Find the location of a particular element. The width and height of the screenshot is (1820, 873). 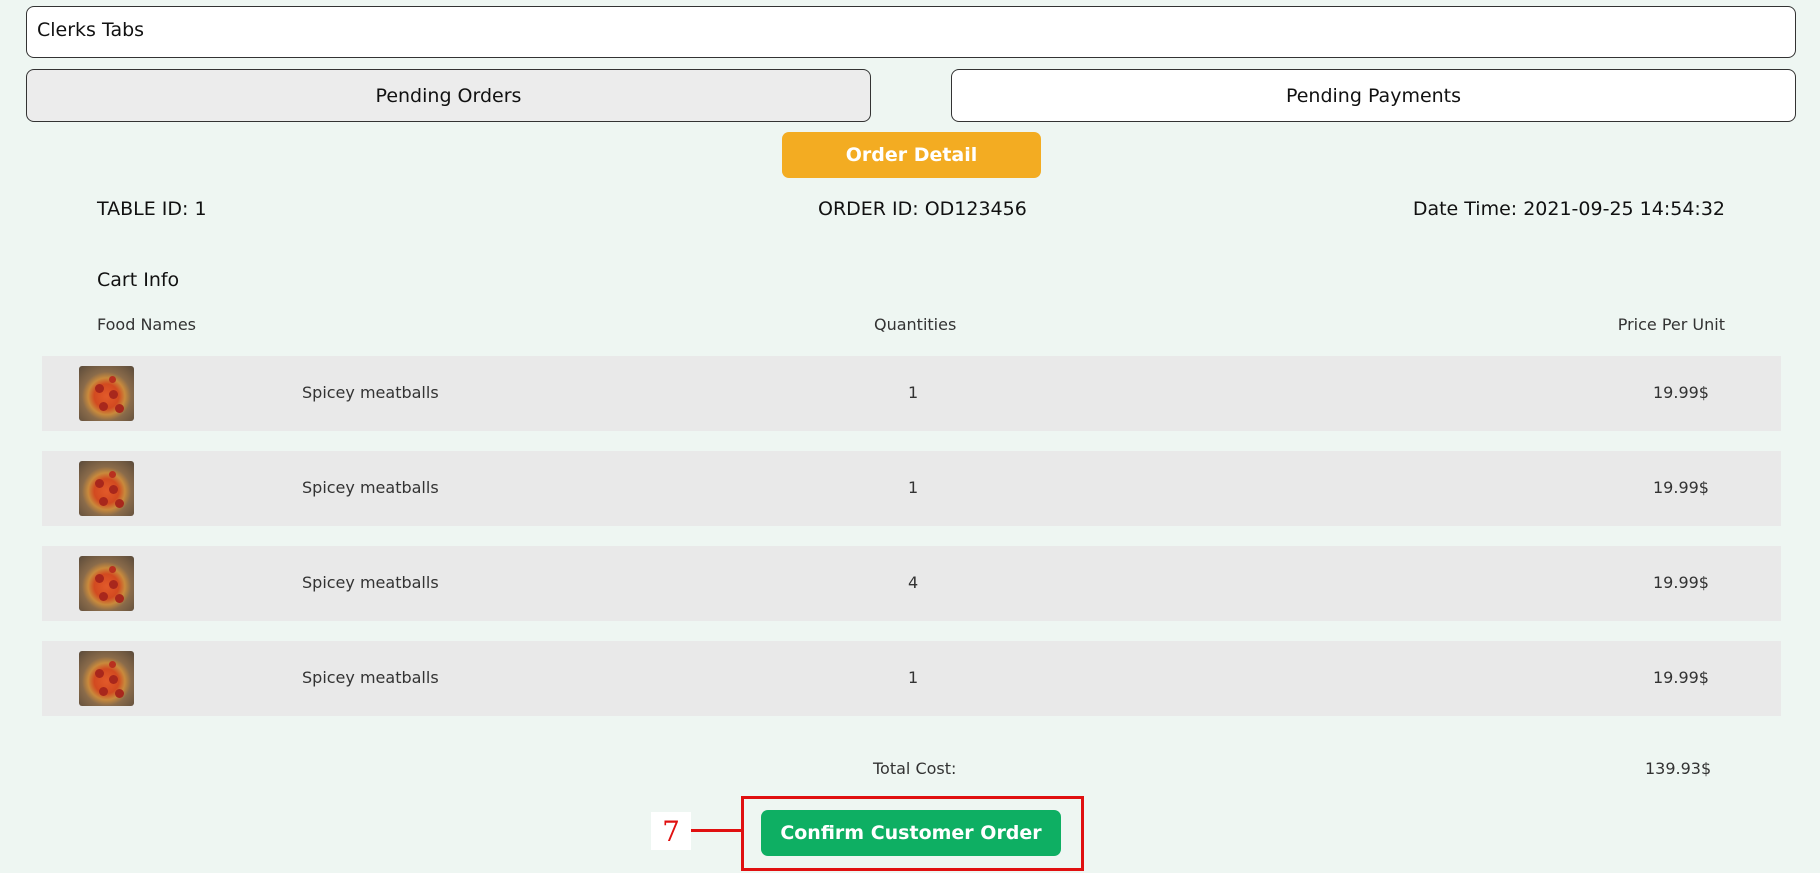

column-header-food-names: Food Names is located at coordinates (146, 324).